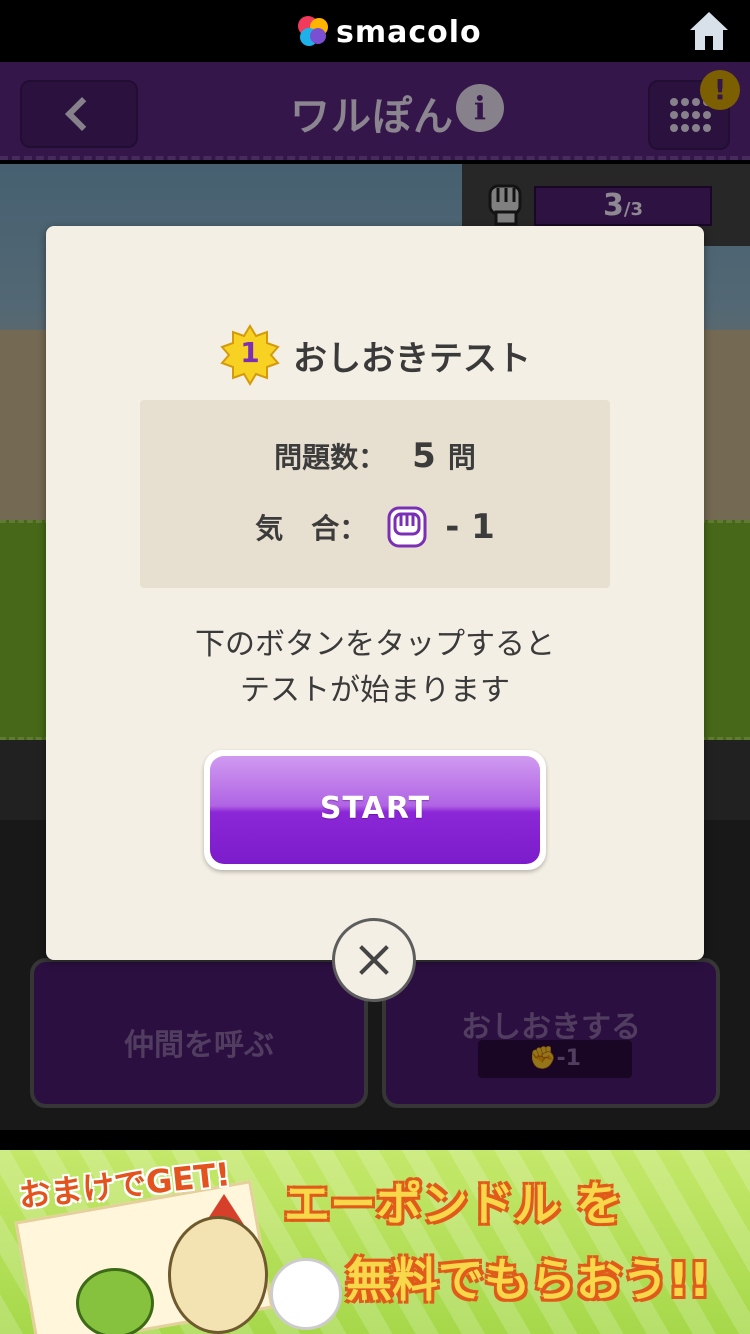 This screenshot has width=750, height=1334. I want to click on test-info-box: 問題数： 5 問 気 合： - 1, so click(375, 494).